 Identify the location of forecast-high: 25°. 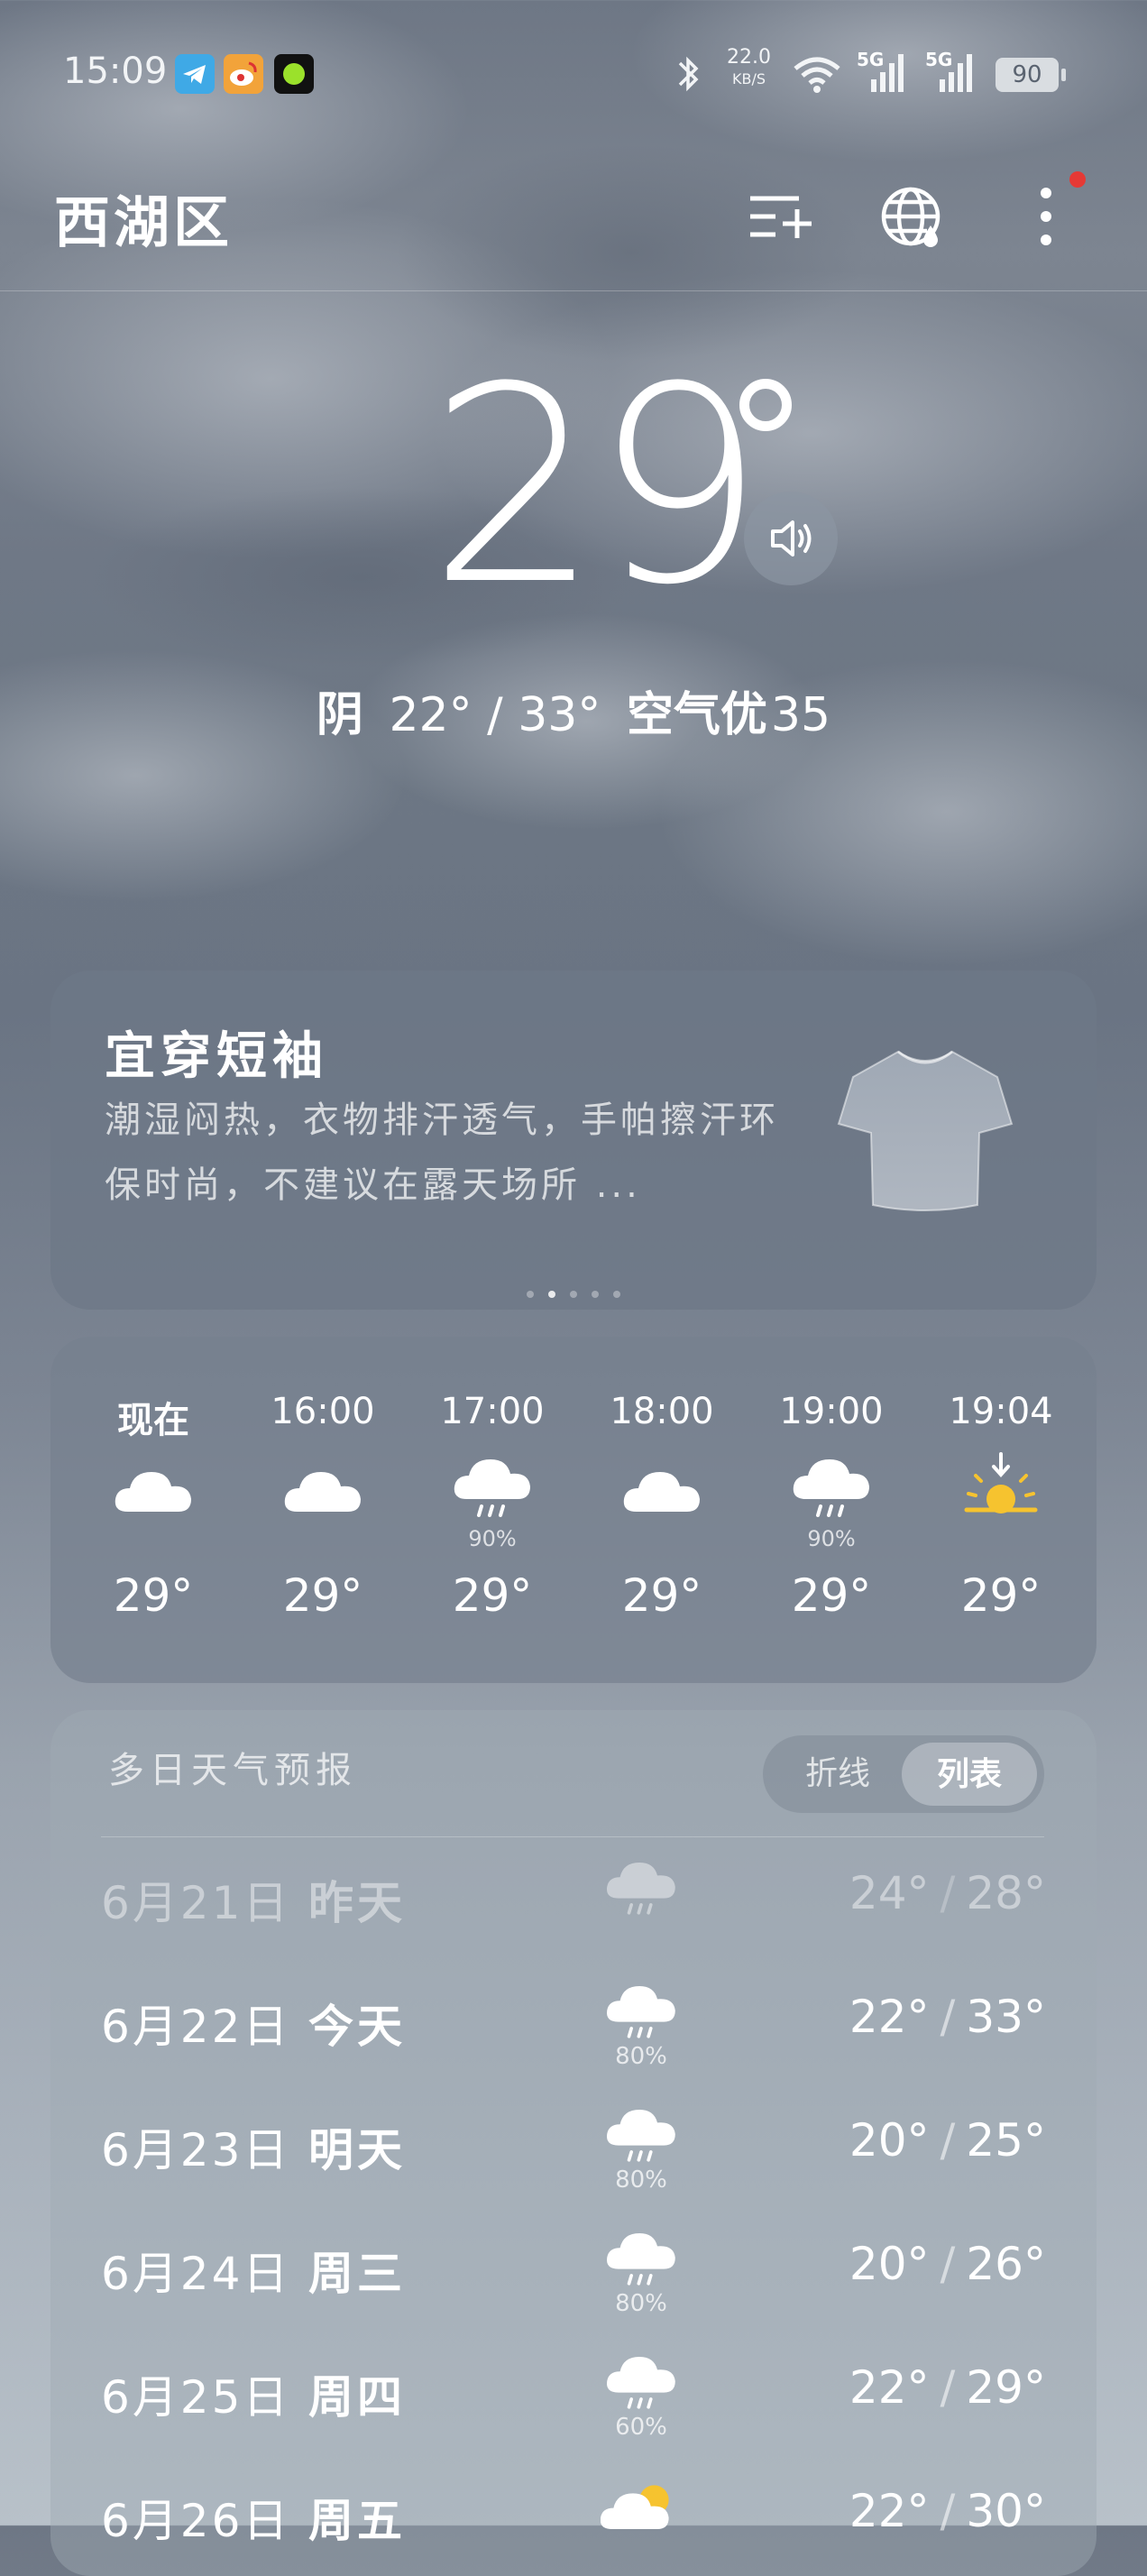
(1006, 2140).